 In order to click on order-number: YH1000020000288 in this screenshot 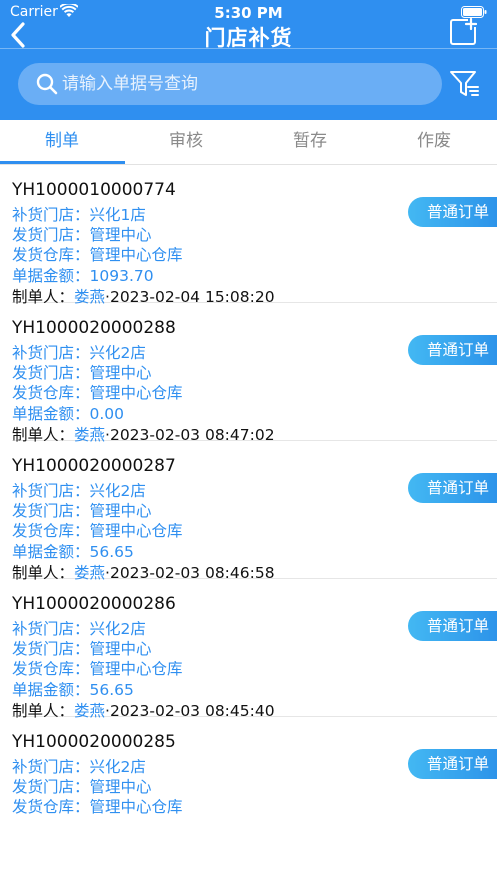, I will do `click(94, 328)`.